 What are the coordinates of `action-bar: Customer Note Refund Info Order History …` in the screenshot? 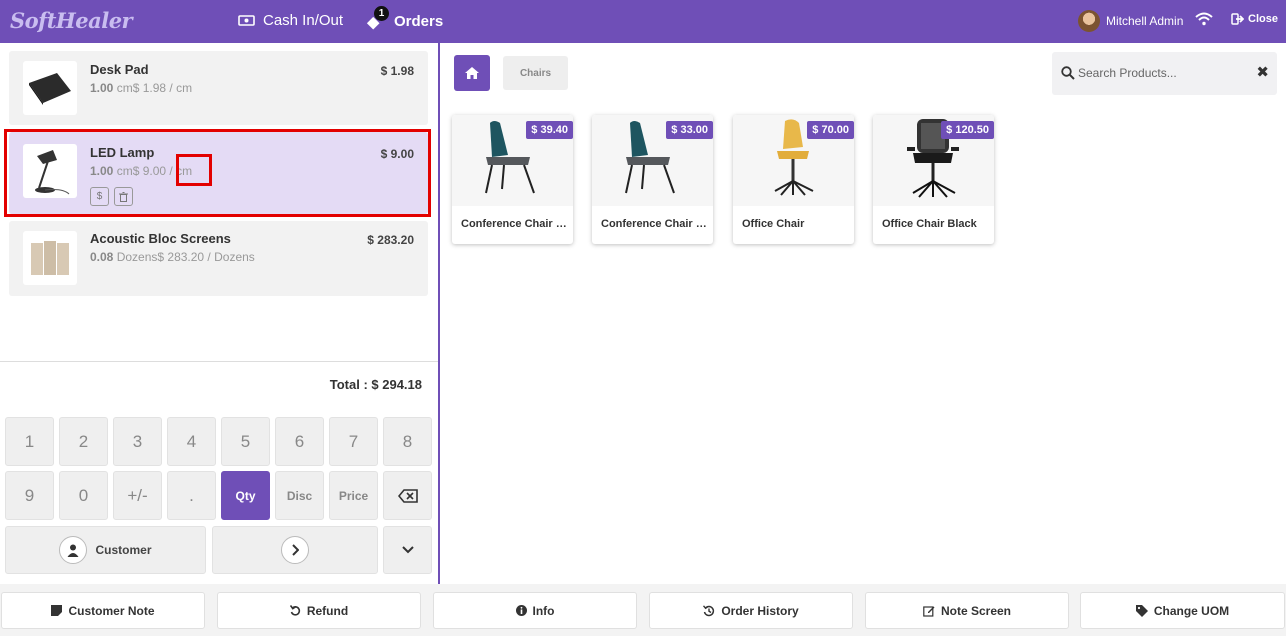 It's located at (643, 610).